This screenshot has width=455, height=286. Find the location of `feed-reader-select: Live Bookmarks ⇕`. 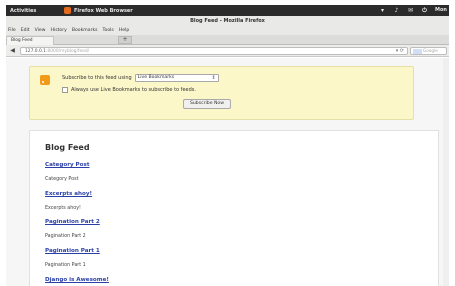

feed-reader-select: Live Bookmarks ⇕ is located at coordinates (176, 78).